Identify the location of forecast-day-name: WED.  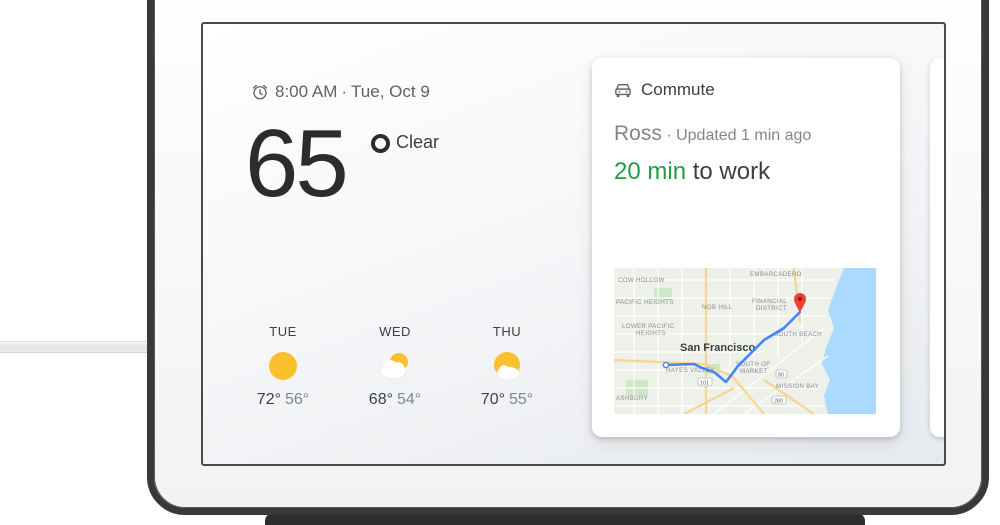
(395, 331).